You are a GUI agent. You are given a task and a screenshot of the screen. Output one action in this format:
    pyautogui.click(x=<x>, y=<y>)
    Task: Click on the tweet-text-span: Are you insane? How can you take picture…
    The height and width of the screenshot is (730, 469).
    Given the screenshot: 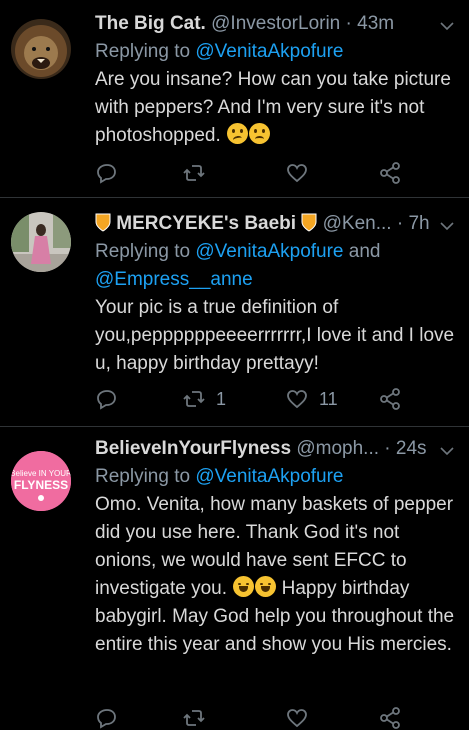 What is the action you would take?
    pyautogui.click(x=273, y=107)
    